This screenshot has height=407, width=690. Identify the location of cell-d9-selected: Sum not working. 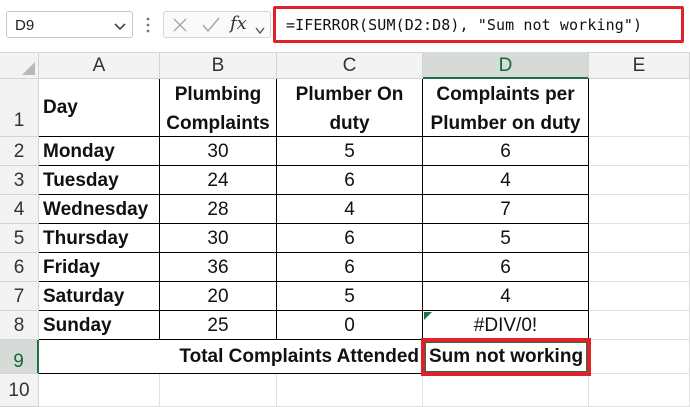
(506, 357).